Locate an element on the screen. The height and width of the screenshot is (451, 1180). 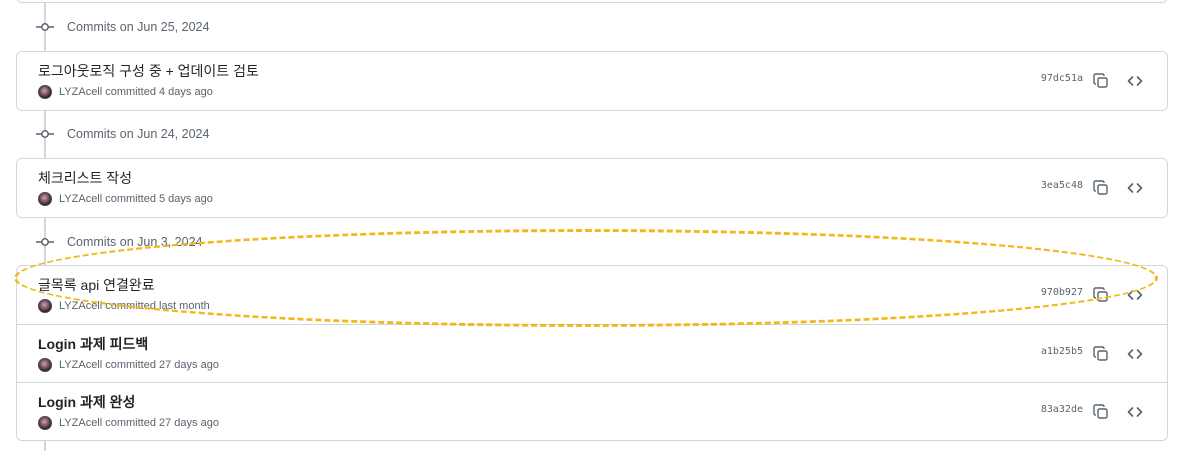
commit-group-header: Commits on Jun 3, 2024 is located at coordinates (119, 242).